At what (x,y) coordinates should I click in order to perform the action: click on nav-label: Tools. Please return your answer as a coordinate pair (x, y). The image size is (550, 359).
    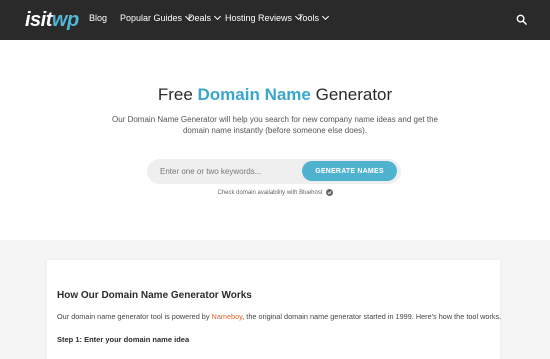
    Looking at the image, I should click on (309, 18).